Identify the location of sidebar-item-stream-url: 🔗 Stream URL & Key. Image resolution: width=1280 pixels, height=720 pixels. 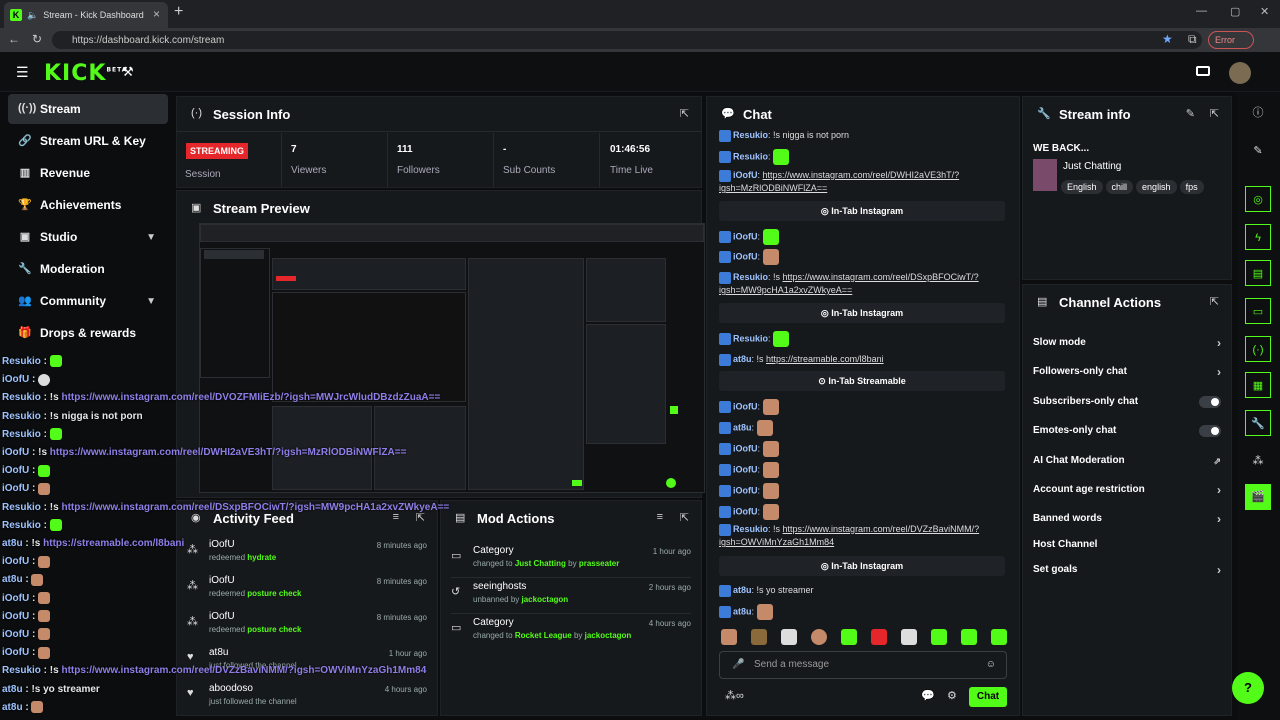
(88, 141).